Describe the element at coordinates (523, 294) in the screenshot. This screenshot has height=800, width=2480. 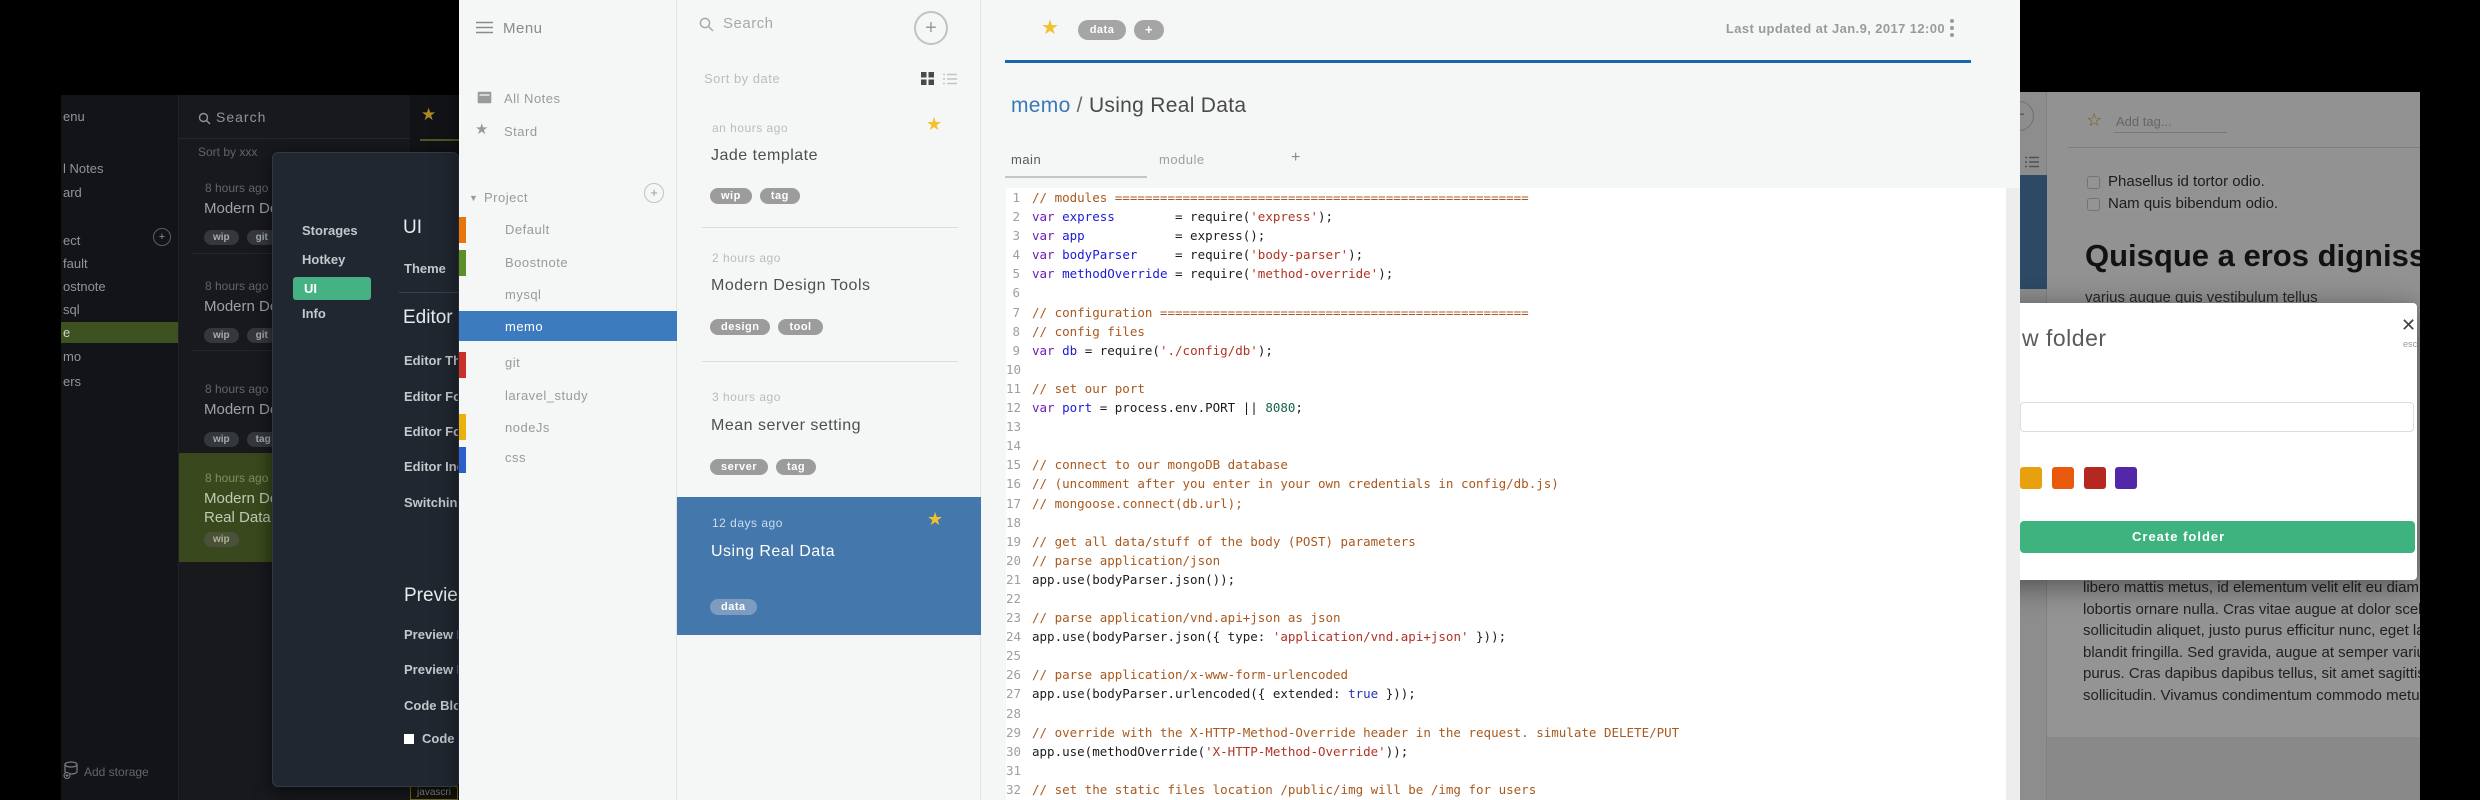
I see `folder-item-mysql: mysql` at that location.